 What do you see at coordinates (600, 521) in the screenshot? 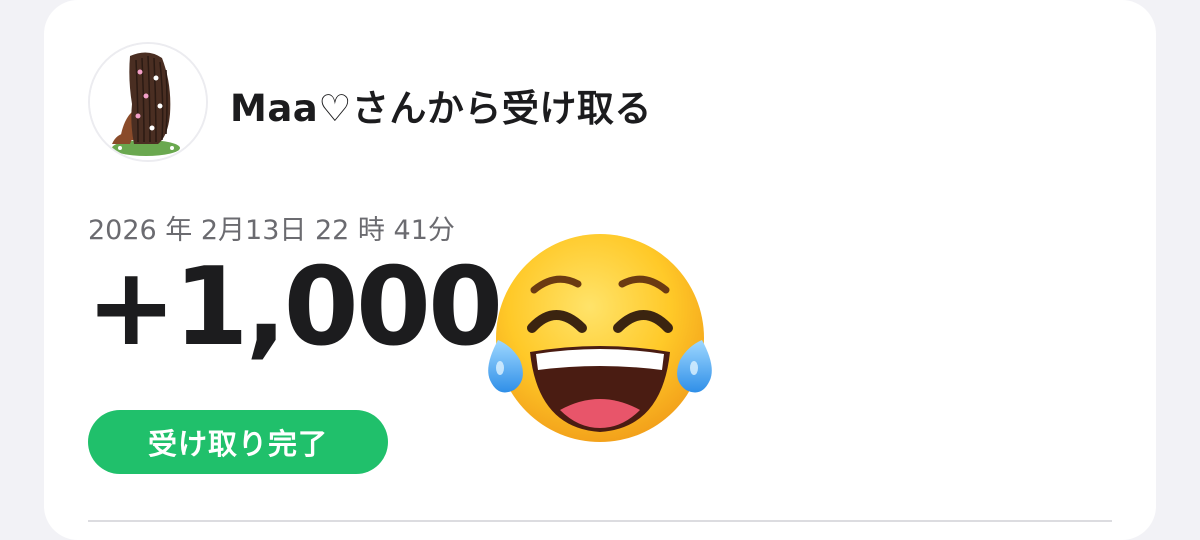
I see `divider` at bounding box center [600, 521].